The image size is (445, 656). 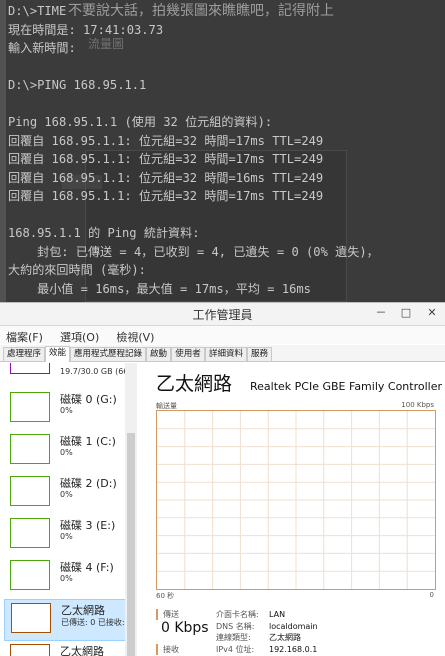 I want to click on sidebar-item-ethernet: 乙太網路 已傳送: 0 已接收:, so click(x=66, y=620).